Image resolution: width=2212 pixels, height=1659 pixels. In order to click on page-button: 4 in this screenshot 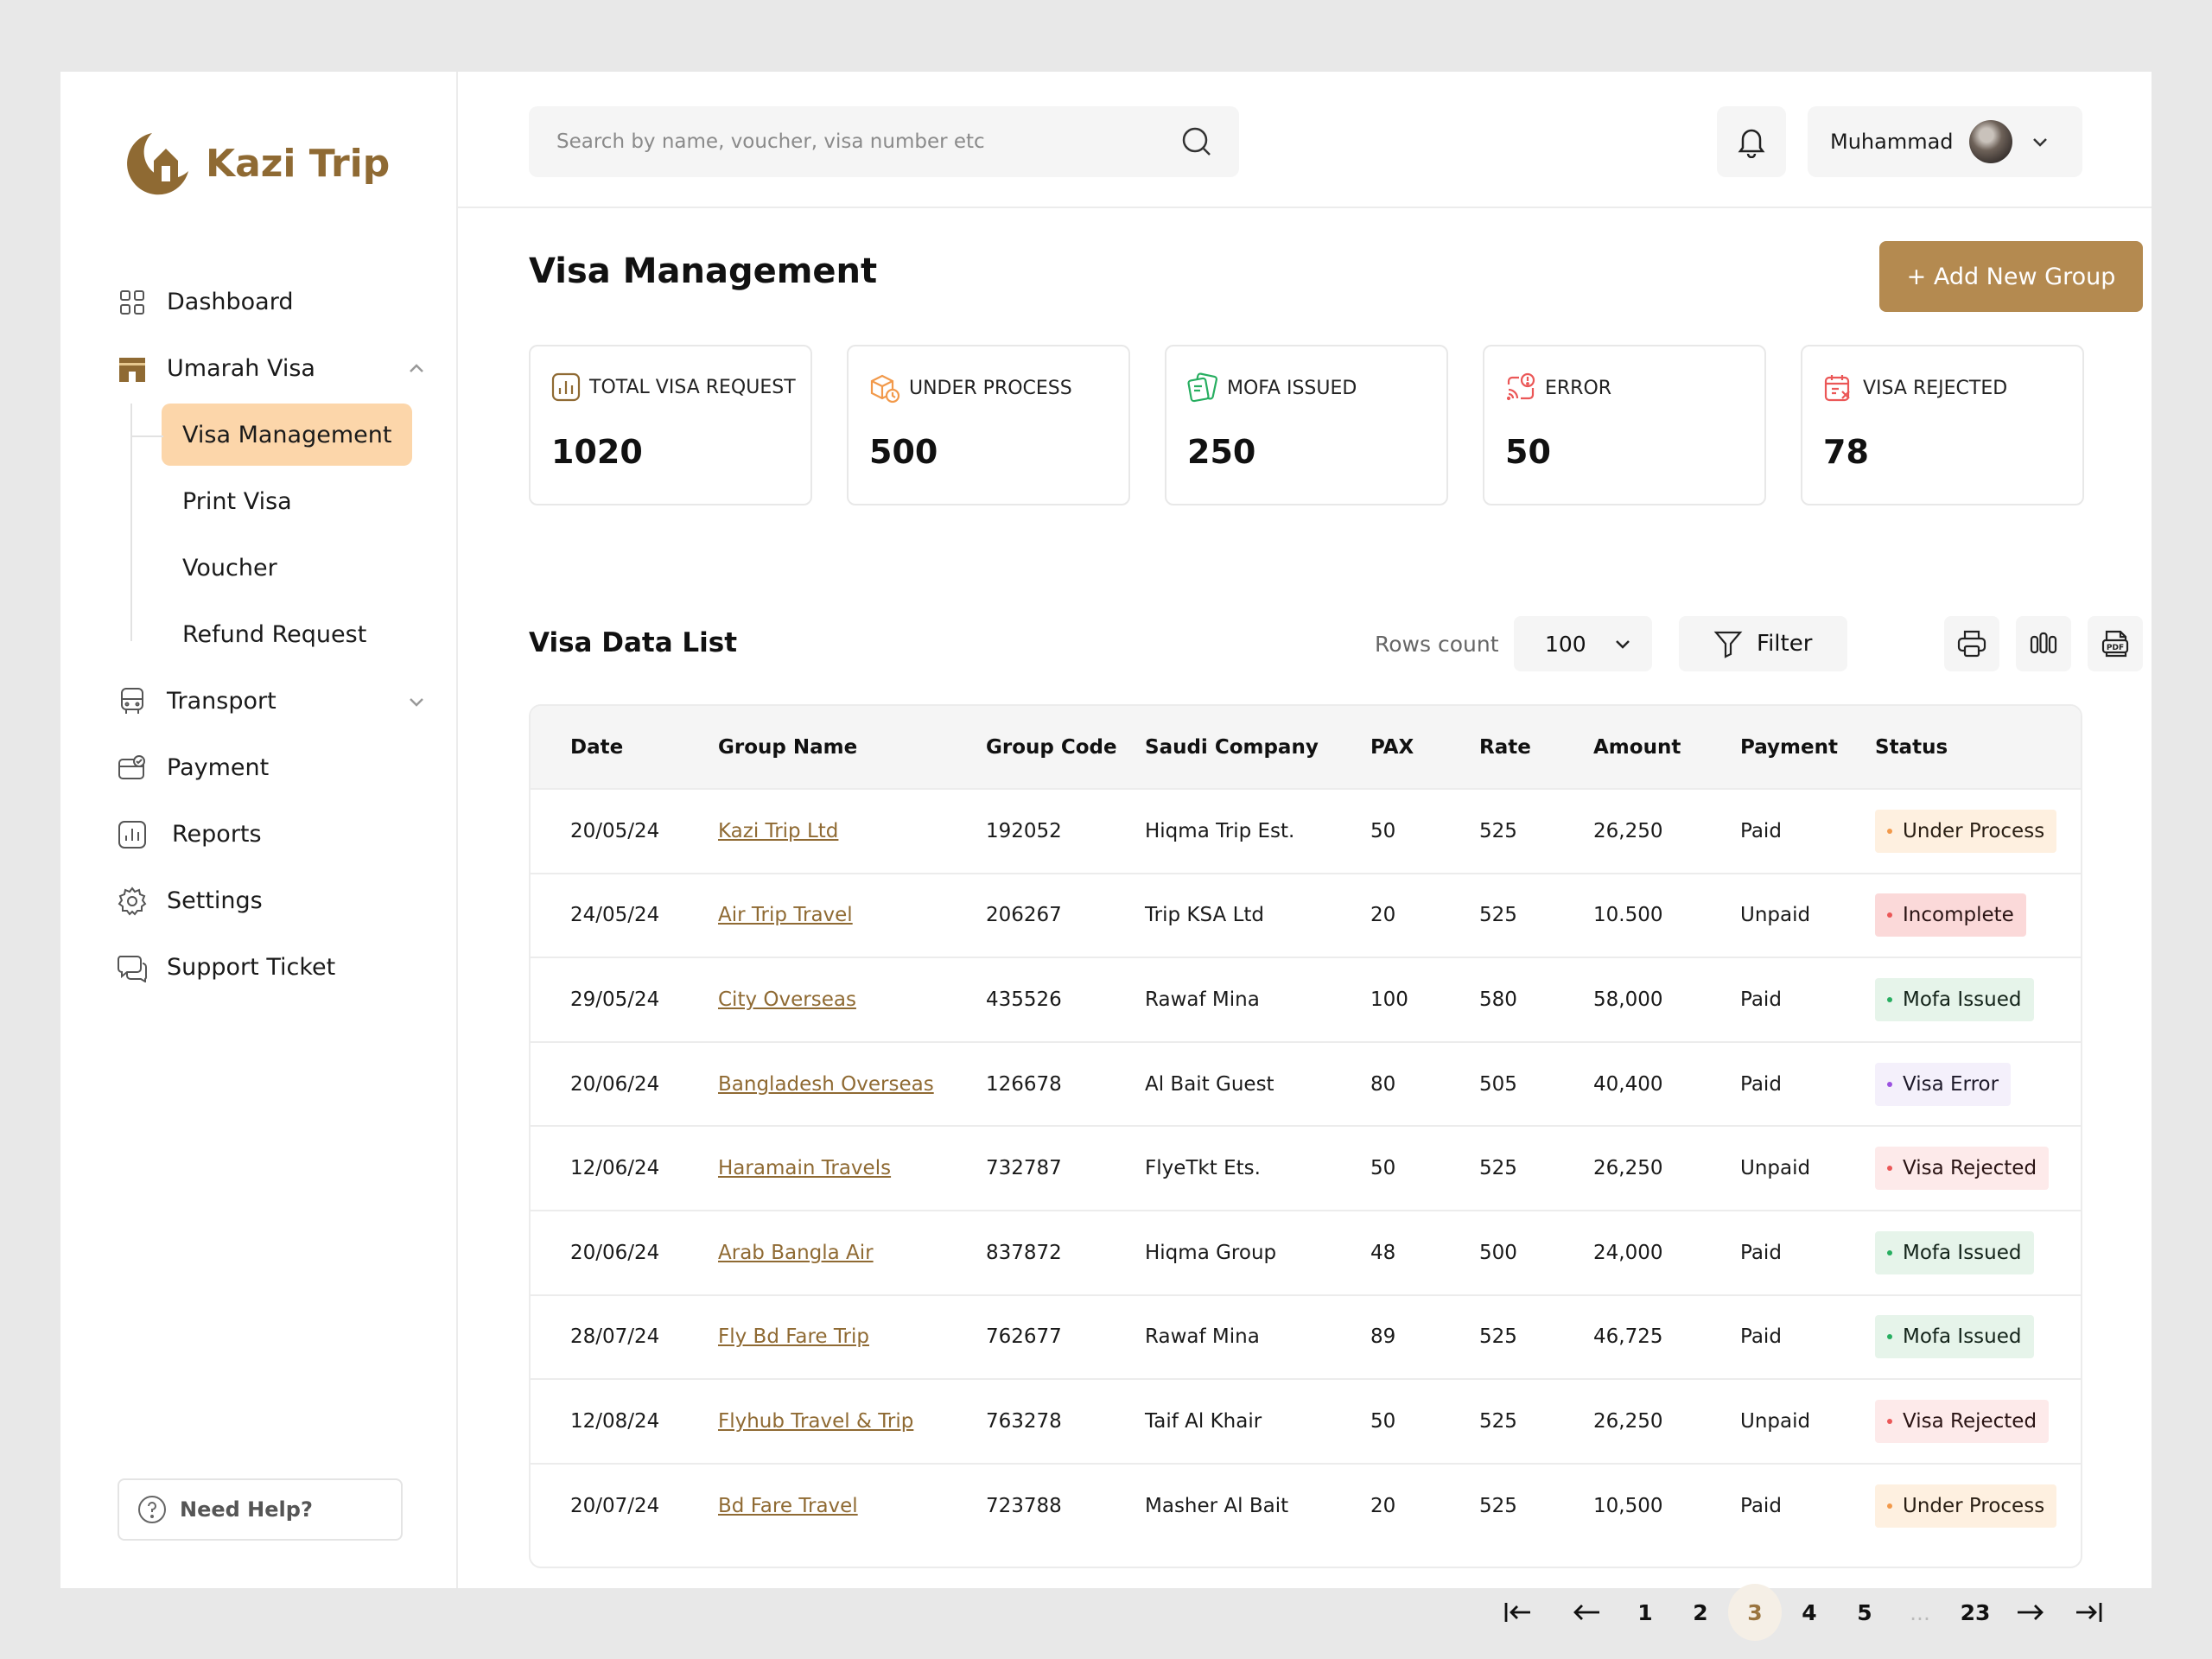, I will do `click(1809, 1612)`.